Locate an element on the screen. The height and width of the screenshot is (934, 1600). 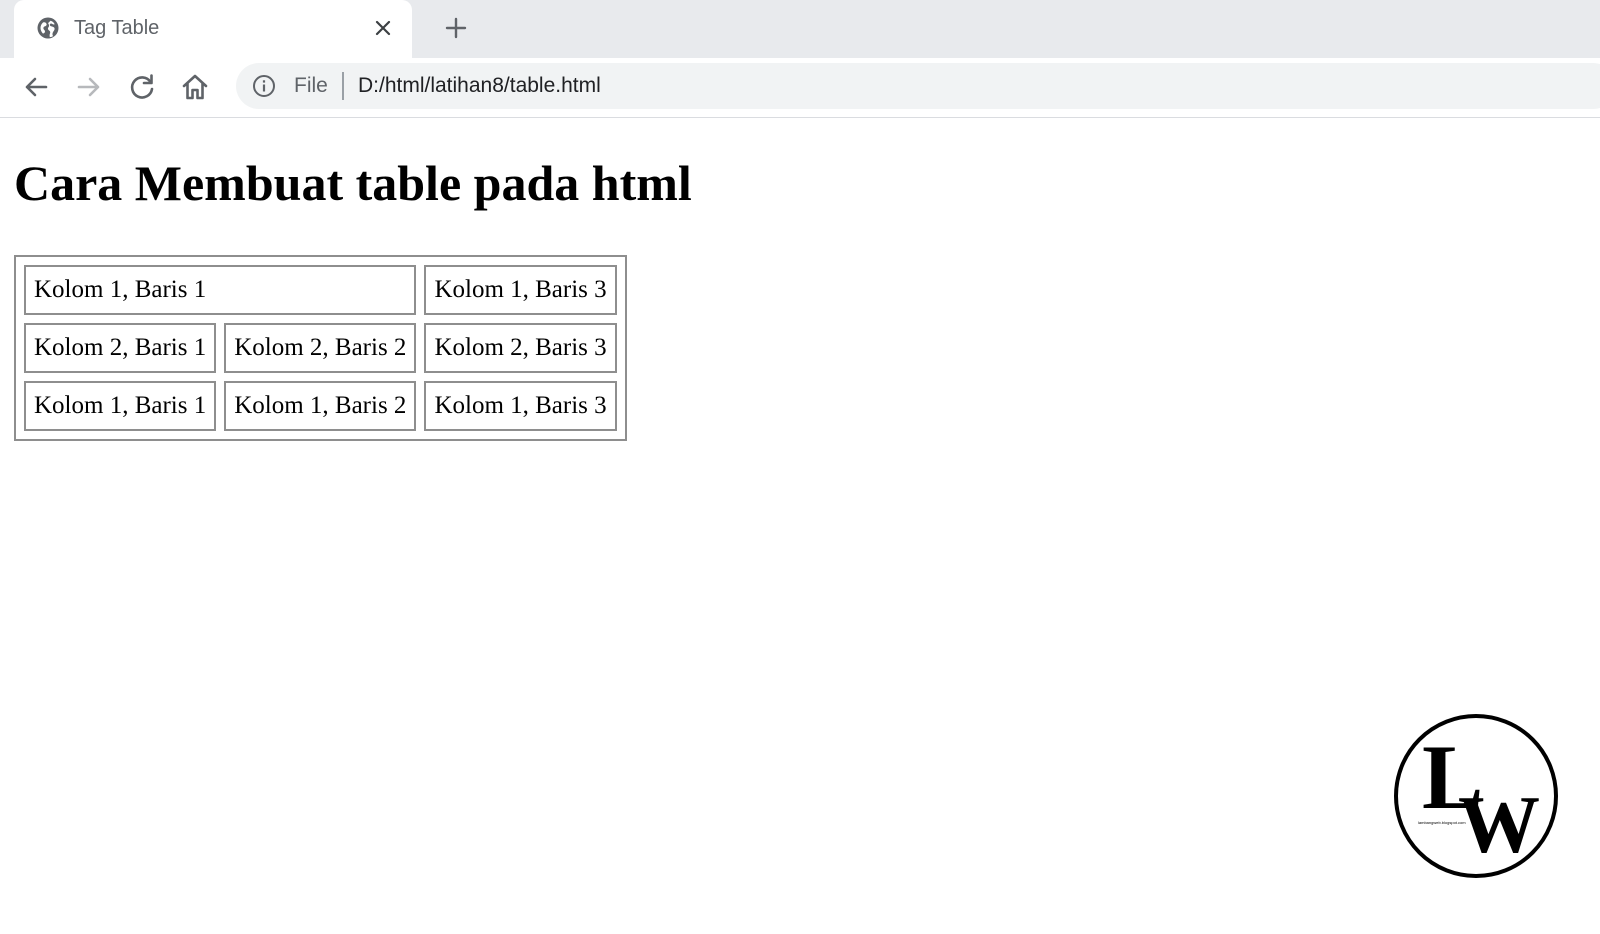
address-bar: File D:/html/latihan8/table.html is located at coordinates (918, 86).